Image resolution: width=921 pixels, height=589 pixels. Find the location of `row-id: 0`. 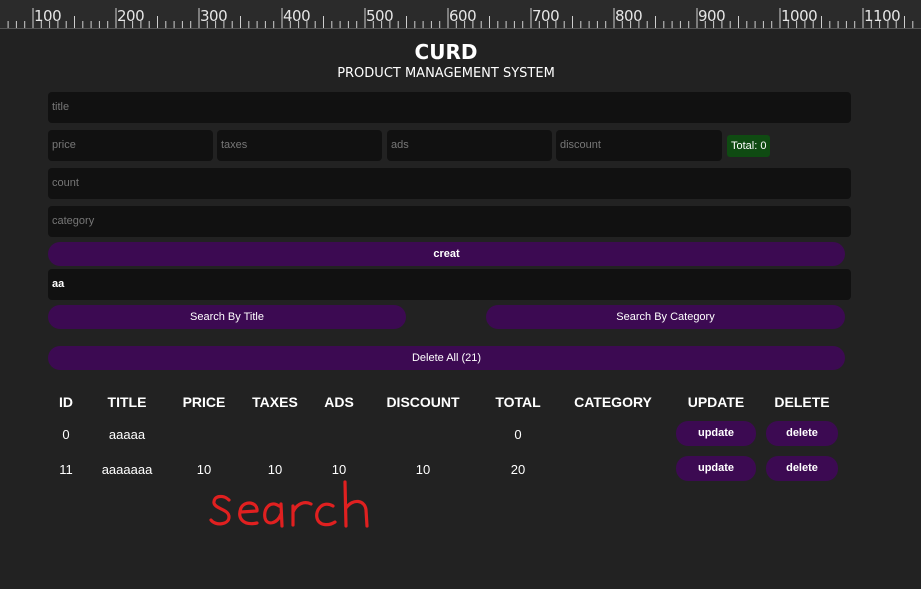

row-id: 0 is located at coordinates (66, 434).